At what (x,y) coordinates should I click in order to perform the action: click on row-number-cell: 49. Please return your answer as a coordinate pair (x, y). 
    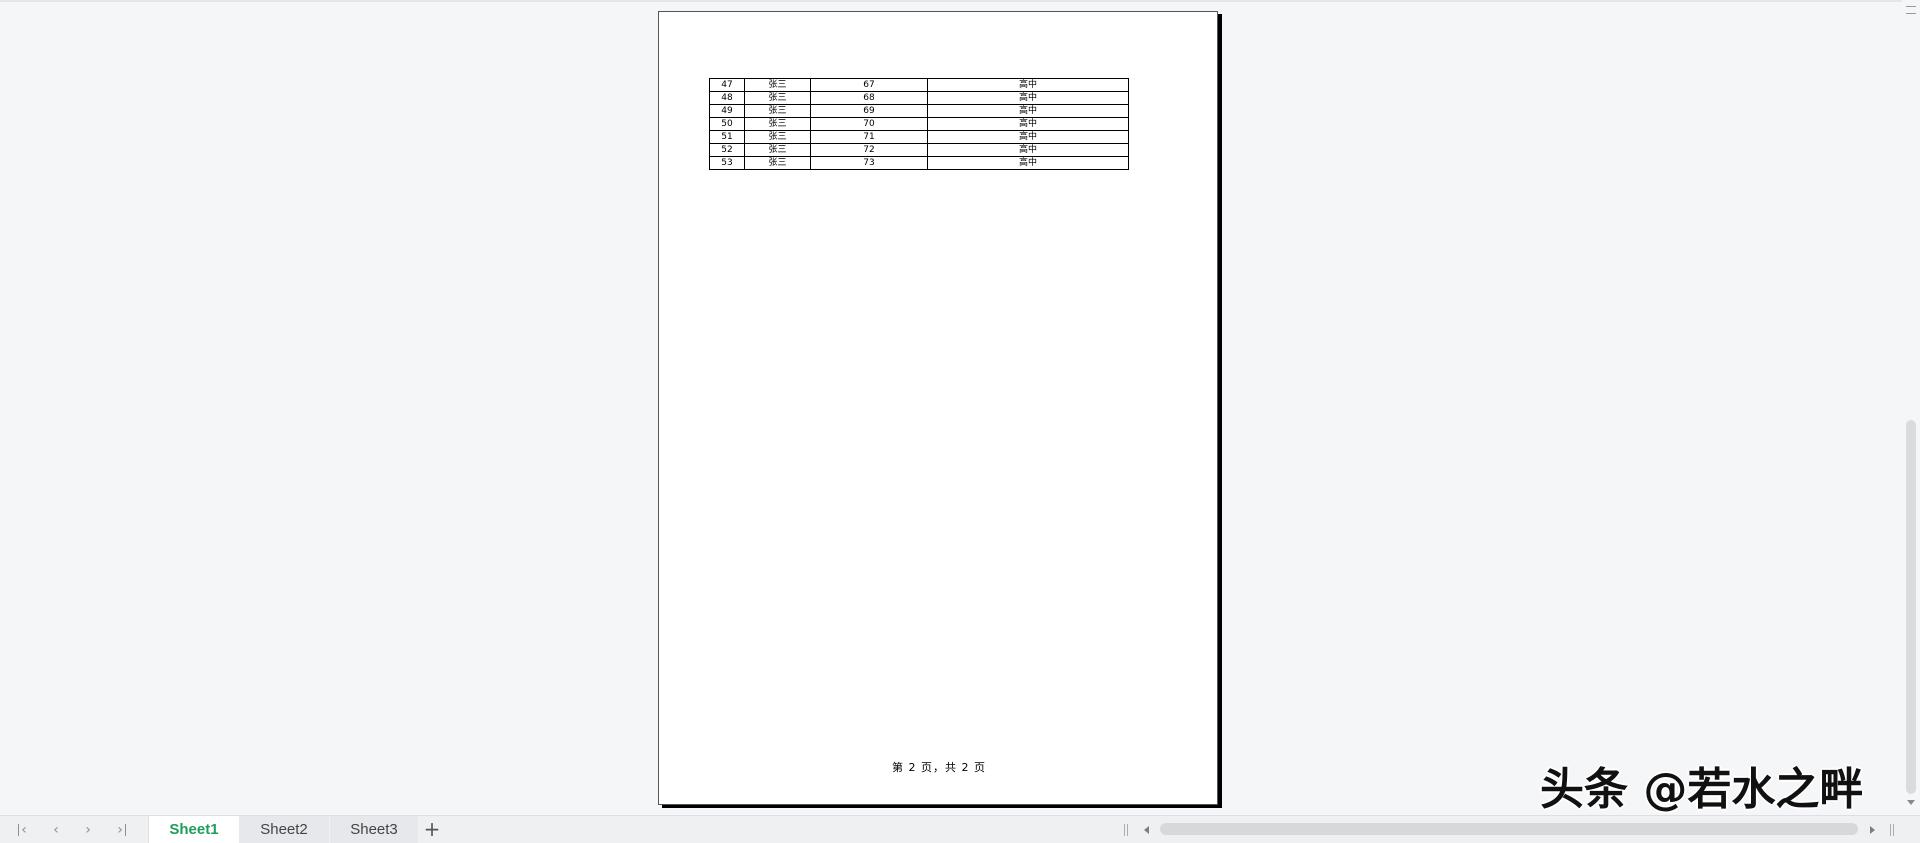
    Looking at the image, I should click on (727, 111).